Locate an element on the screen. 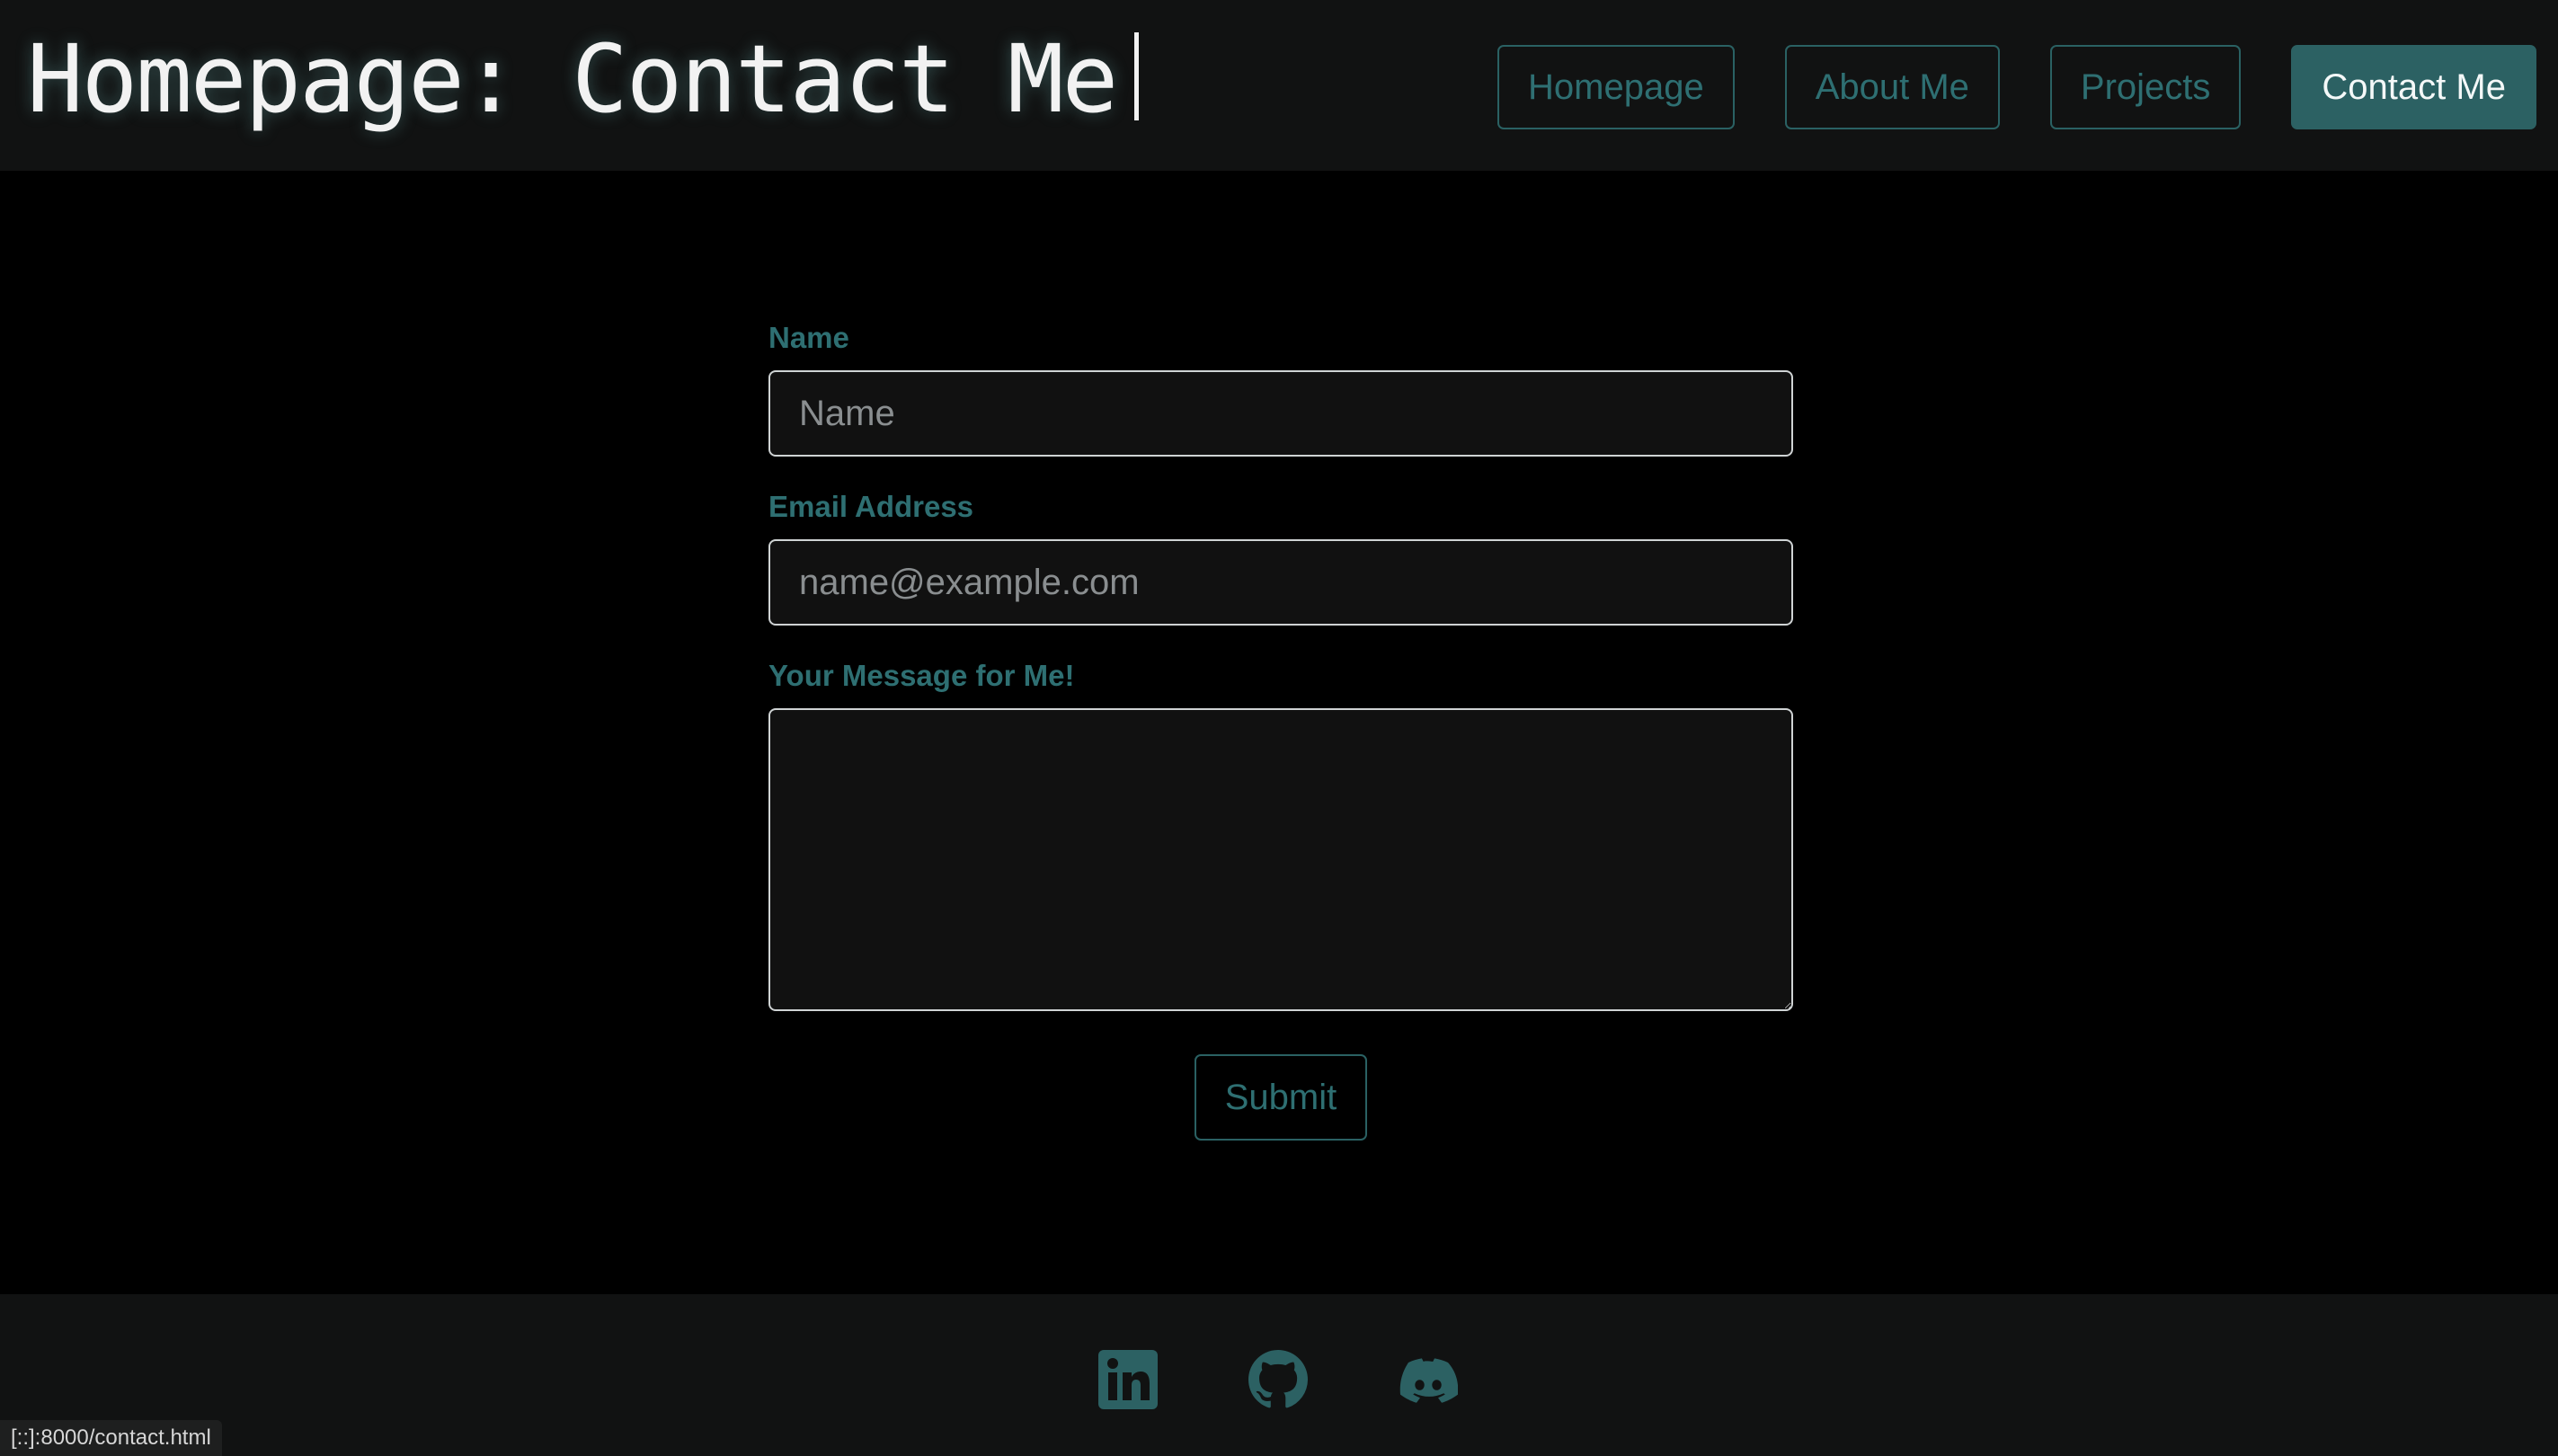  submit-button: Submit is located at coordinates (1281, 1098).